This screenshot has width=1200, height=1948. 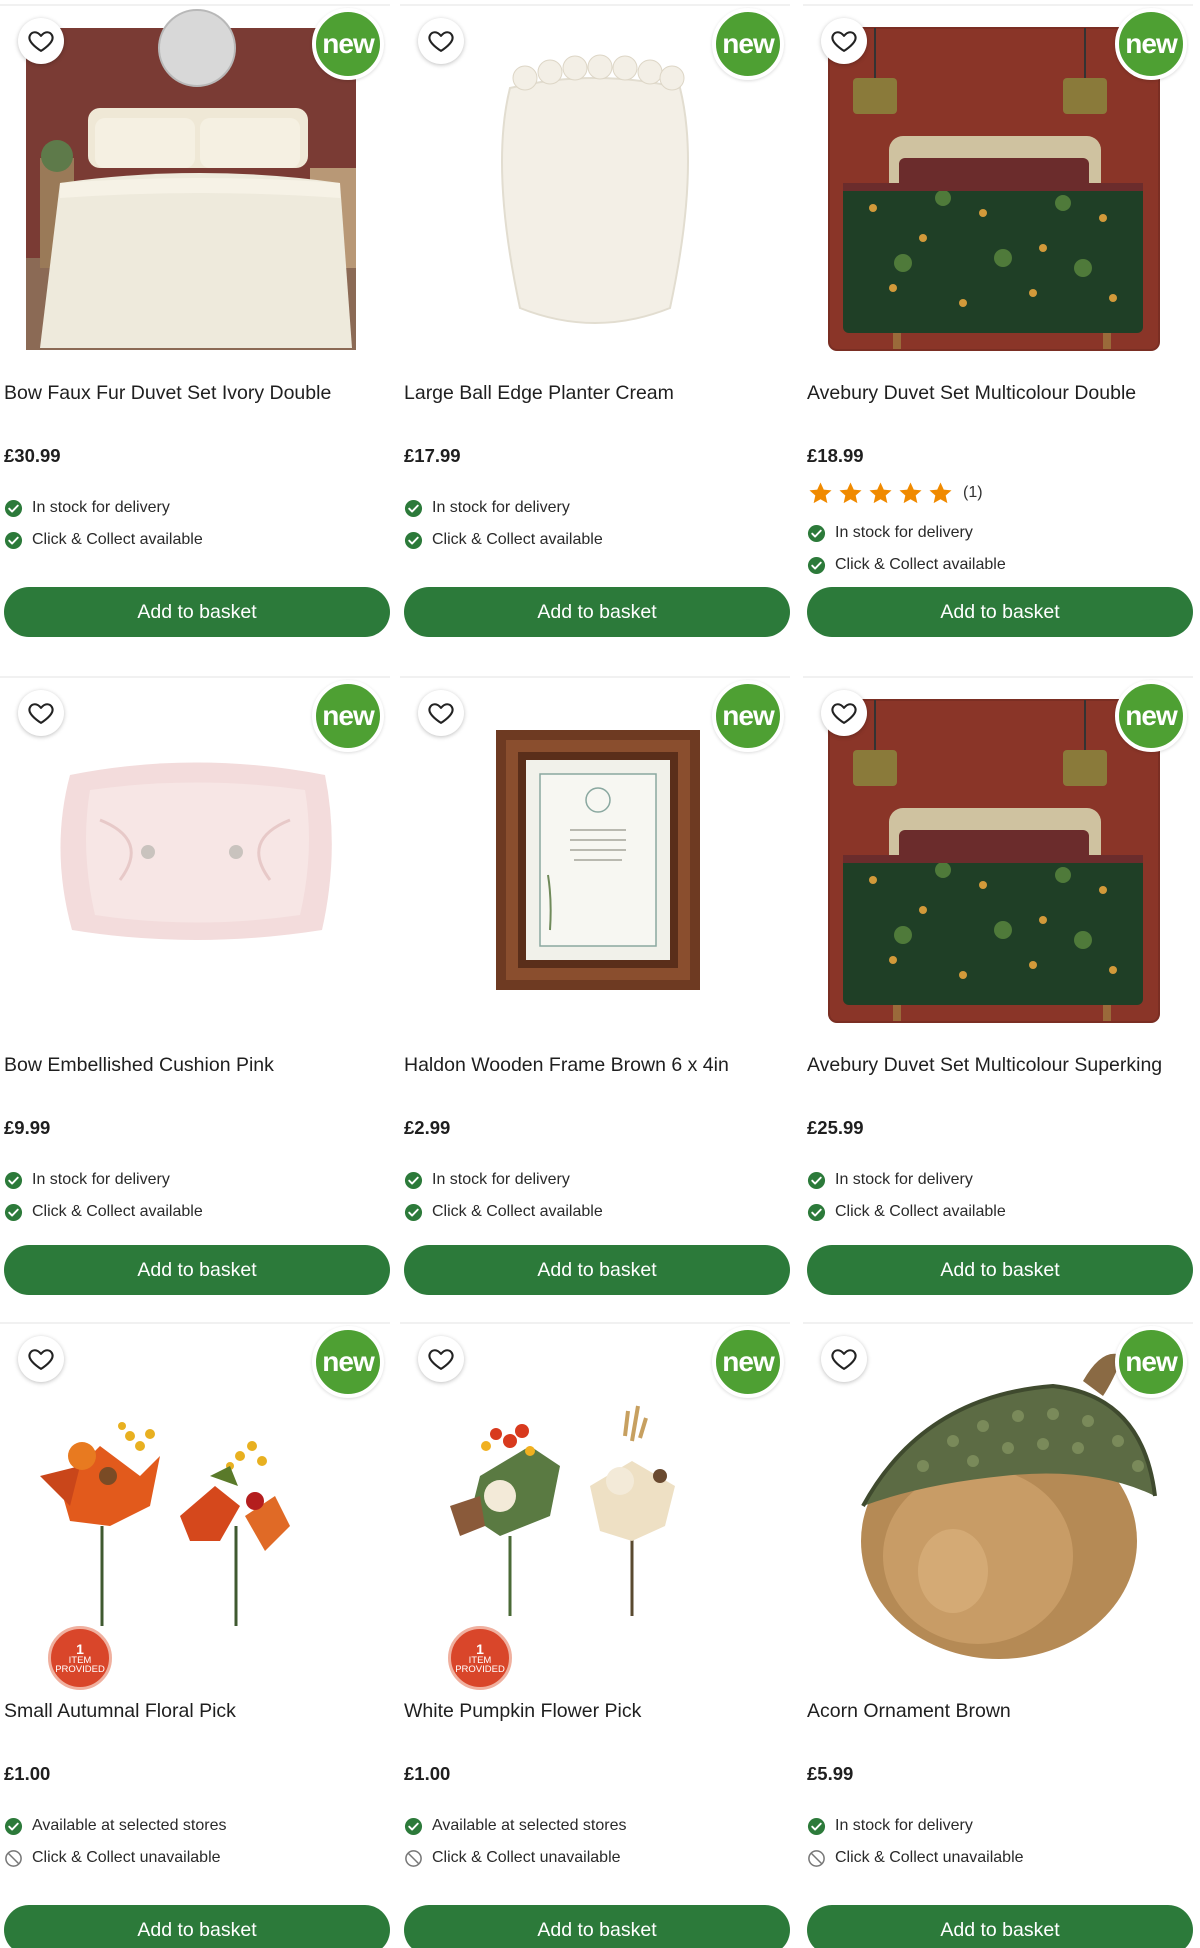 What do you see at coordinates (594, 393) in the screenshot?
I see `product-title: Large Ball Edge Planter Cream` at bounding box center [594, 393].